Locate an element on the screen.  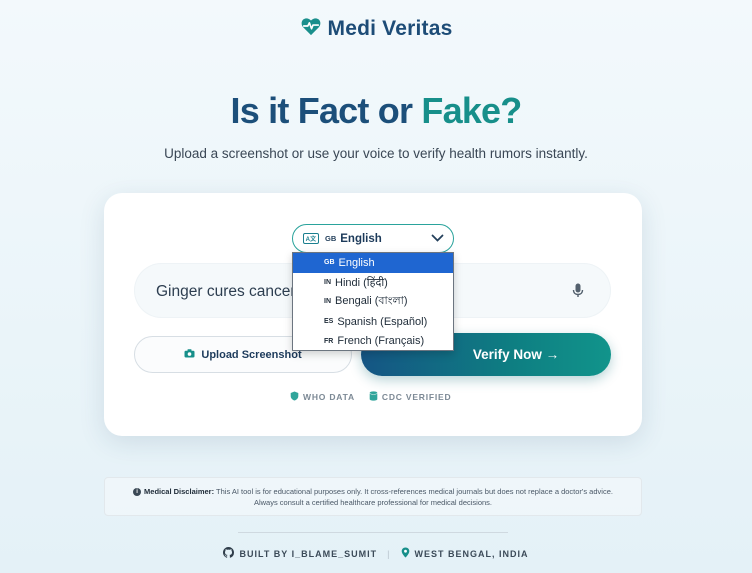
selected-language-label: English is located at coordinates (361, 238).